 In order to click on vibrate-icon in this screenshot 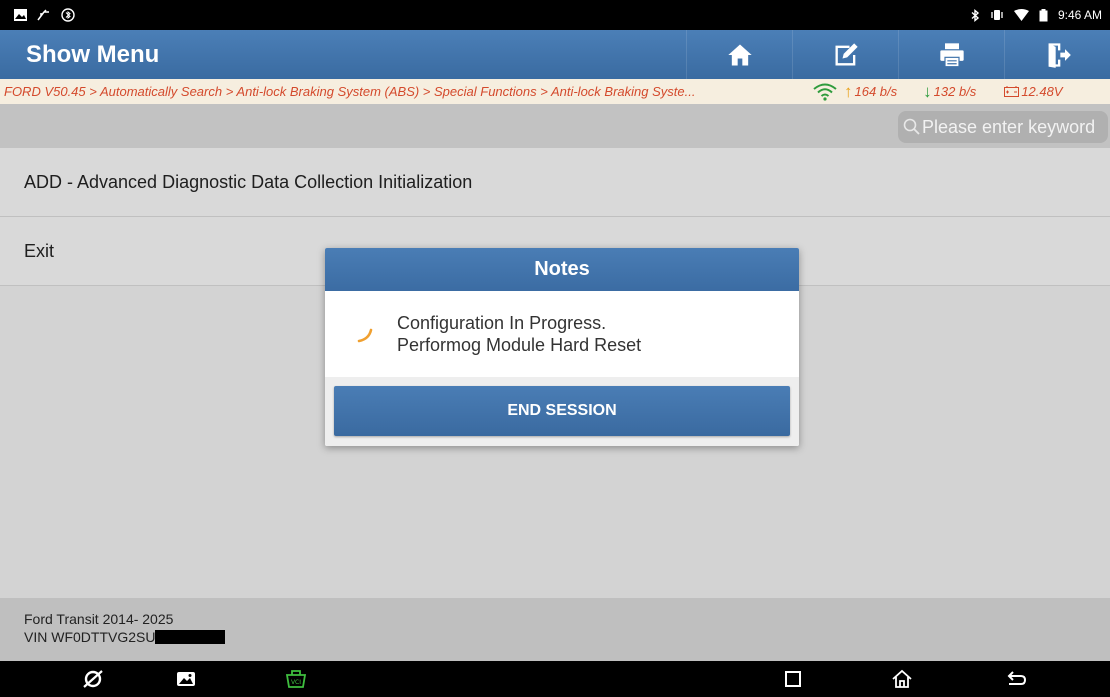, I will do `click(997, 15)`.